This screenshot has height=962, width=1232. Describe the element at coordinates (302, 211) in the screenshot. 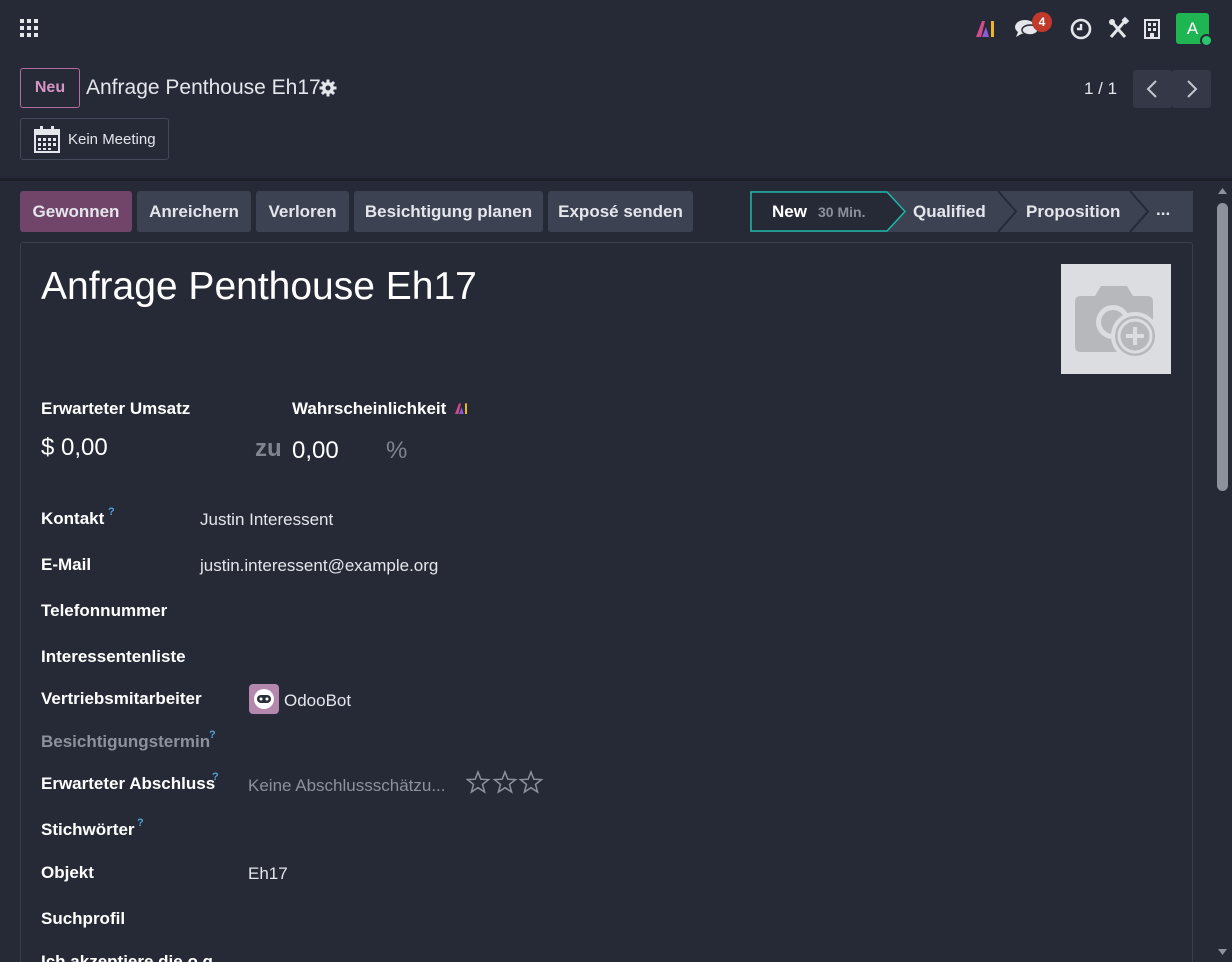

I see `lost-button: Verloren` at that location.